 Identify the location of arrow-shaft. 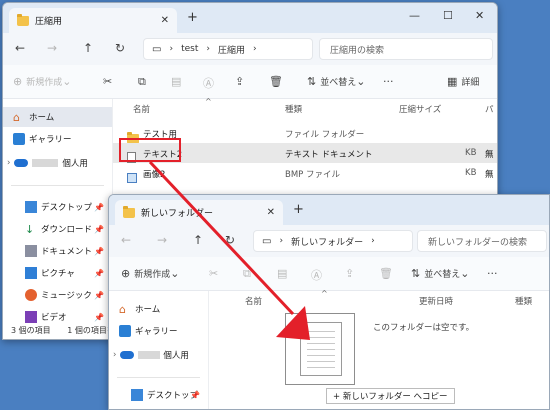
(221, 238).